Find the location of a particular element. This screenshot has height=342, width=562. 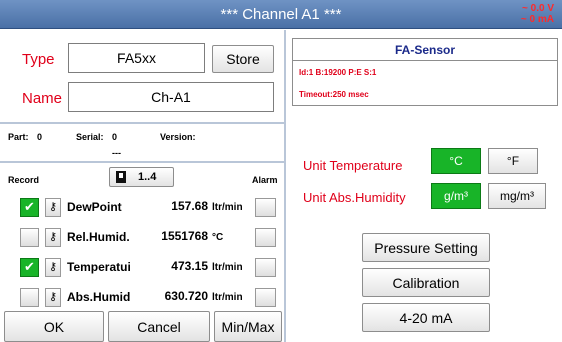

unit-abs-humidity-label: Unit Abs.Humidity is located at coordinates (354, 197).